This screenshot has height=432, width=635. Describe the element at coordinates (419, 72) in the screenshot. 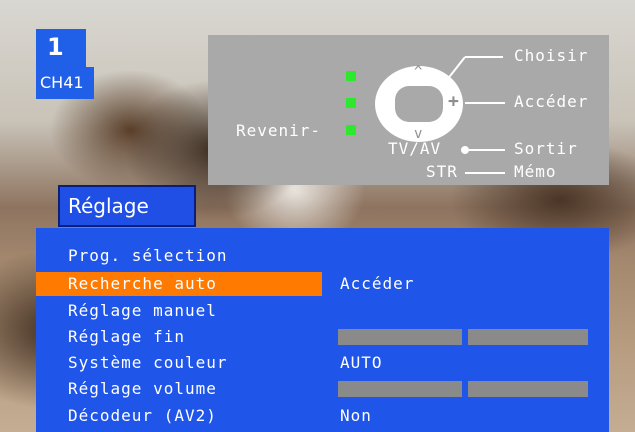

I see `dpad-up-icon: ^` at that location.